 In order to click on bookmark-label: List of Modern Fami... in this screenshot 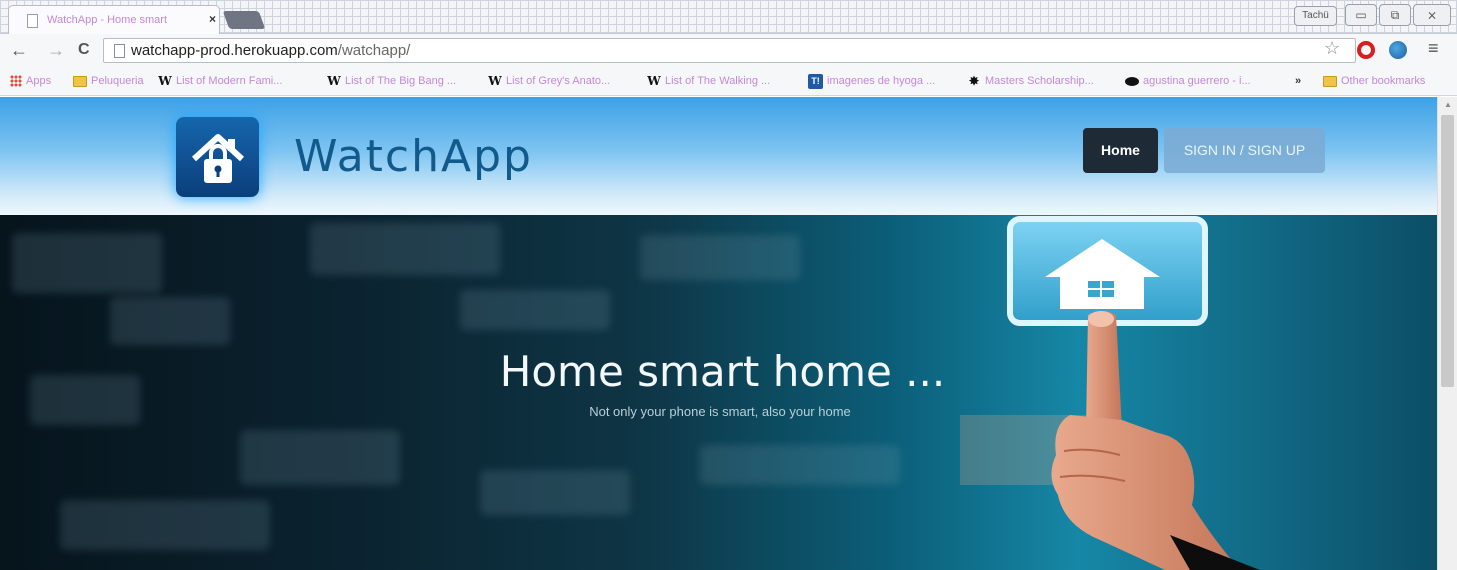, I will do `click(229, 81)`.